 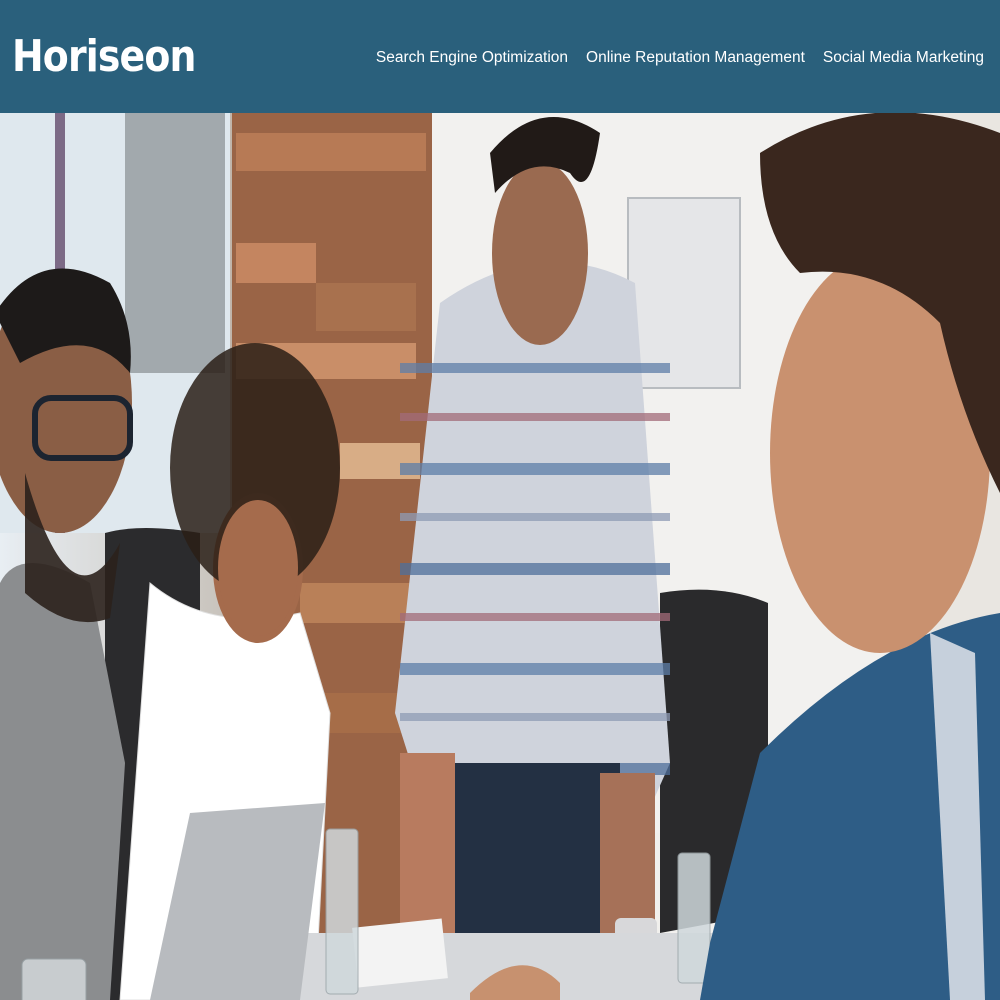 What do you see at coordinates (104, 56) in the screenshot?
I see `brand-logo: Horiseon` at bounding box center [104, 56].